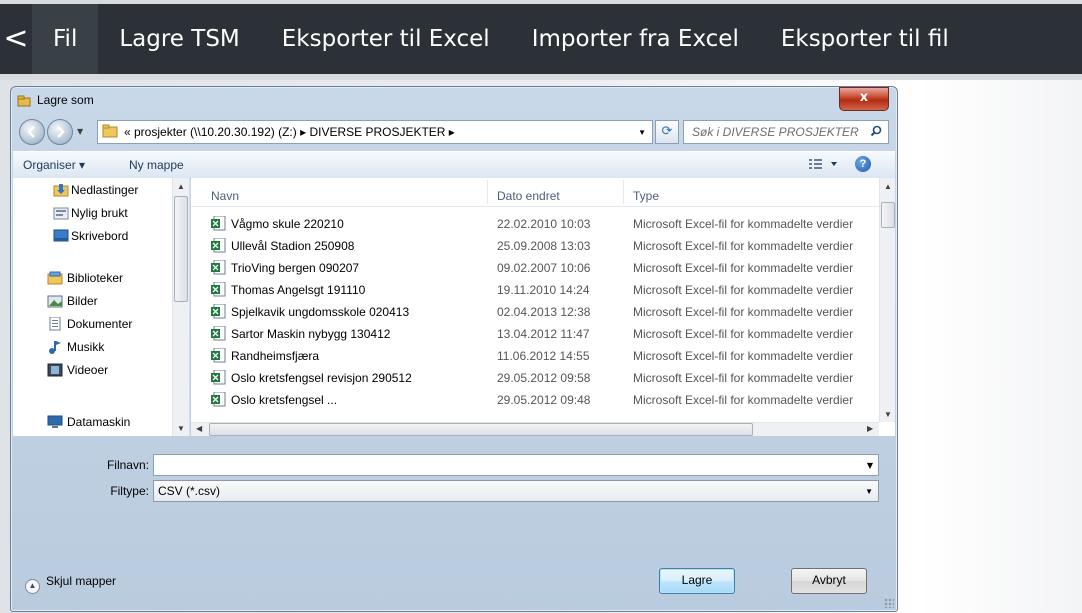 The width and height of the screenshot is (1082, 613). I want to click on file-name: Thomas Angelsgt 191110, so click(298, 290).